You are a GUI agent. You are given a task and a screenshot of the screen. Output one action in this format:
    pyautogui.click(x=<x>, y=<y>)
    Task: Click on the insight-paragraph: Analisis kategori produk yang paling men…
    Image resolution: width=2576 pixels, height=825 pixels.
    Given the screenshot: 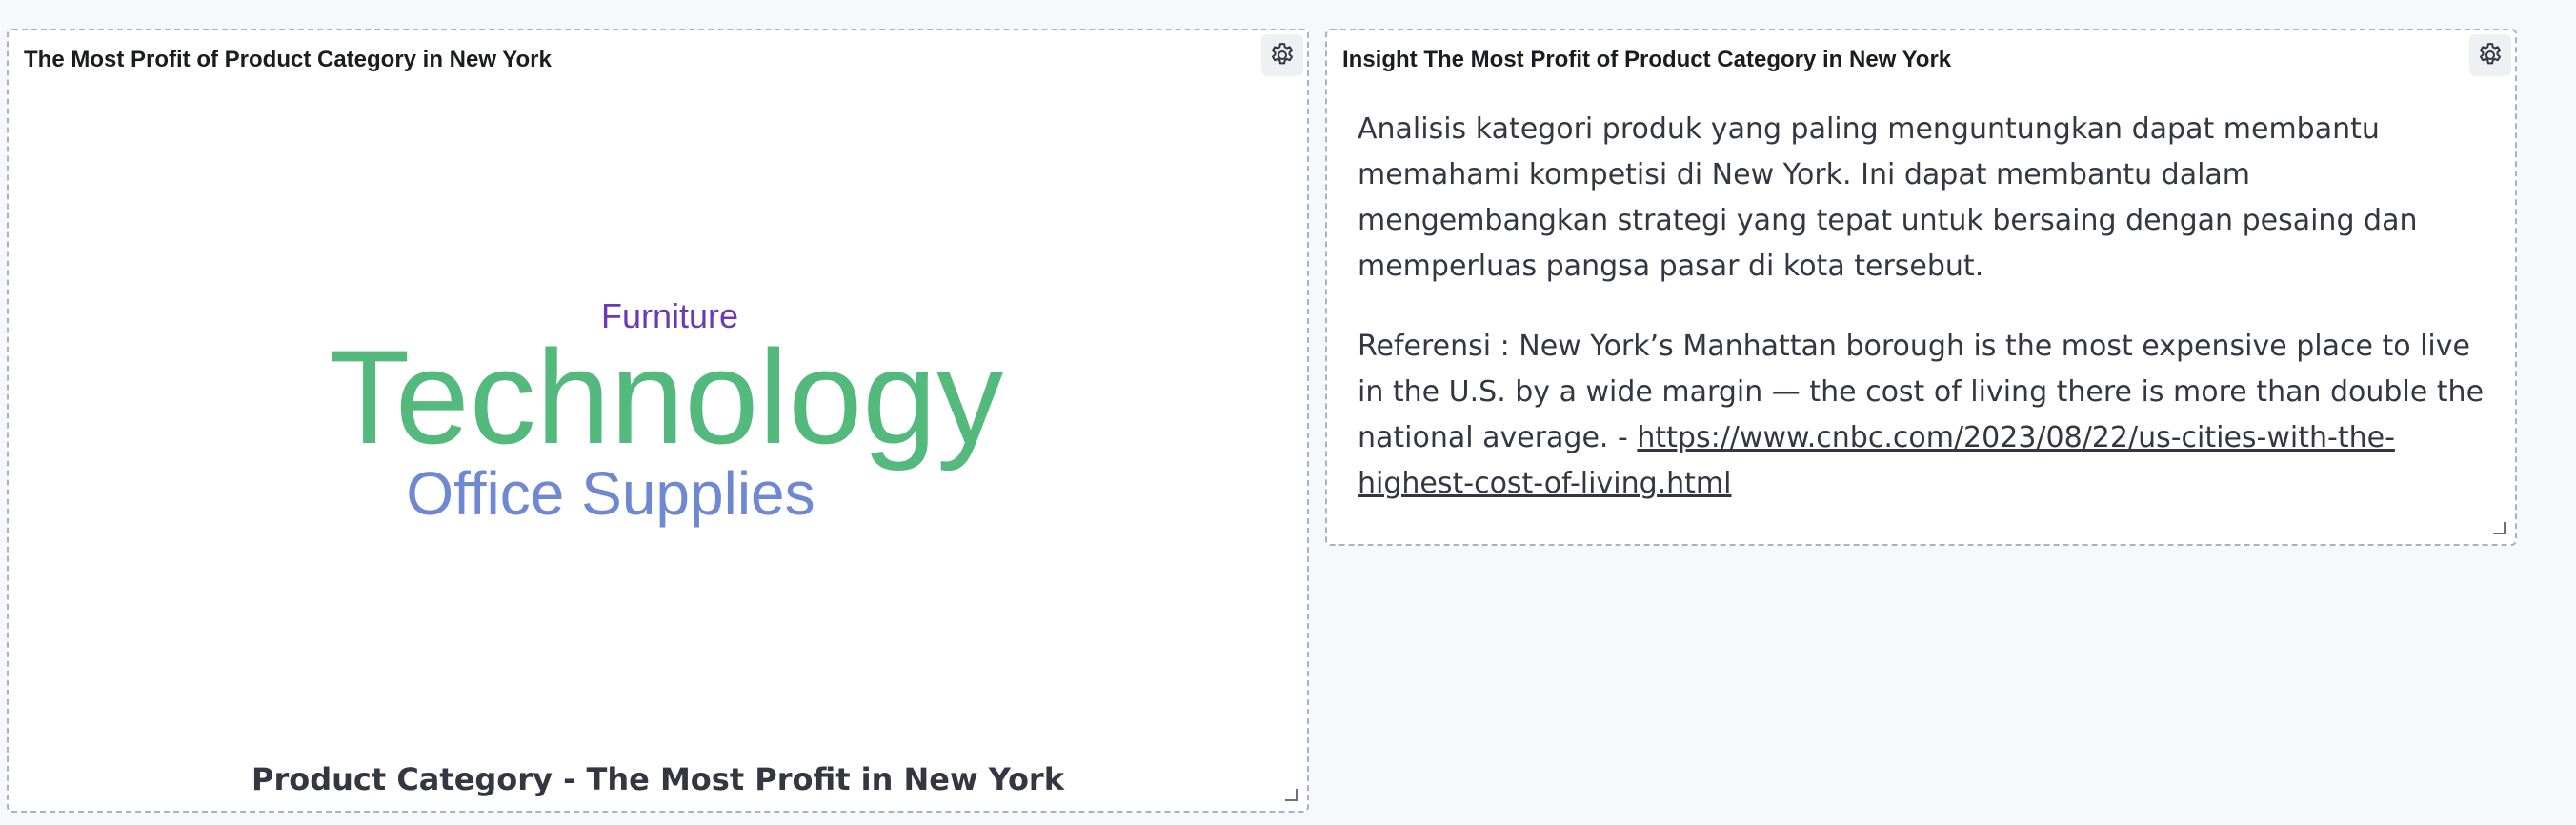 What is the action you would take?
    pyautogui.click(x=1888, y=197)
    